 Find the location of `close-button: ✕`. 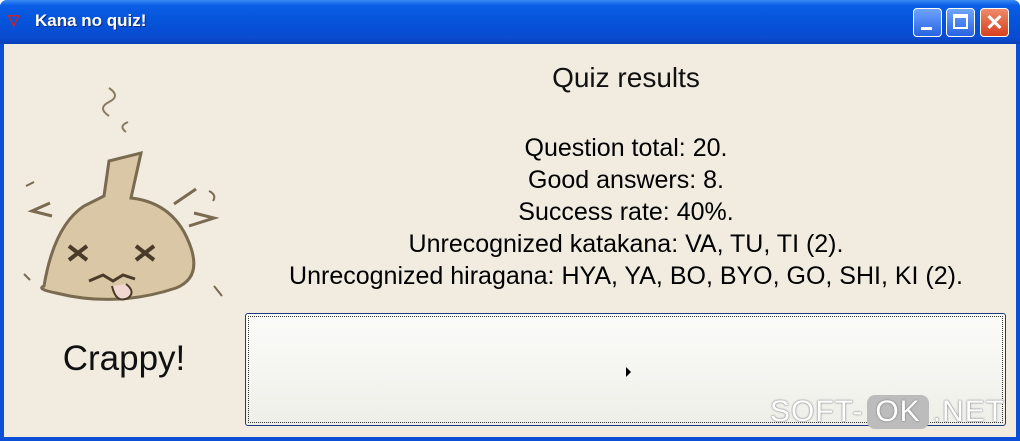

close-button: ✕ is located at coordinates (994, 22).